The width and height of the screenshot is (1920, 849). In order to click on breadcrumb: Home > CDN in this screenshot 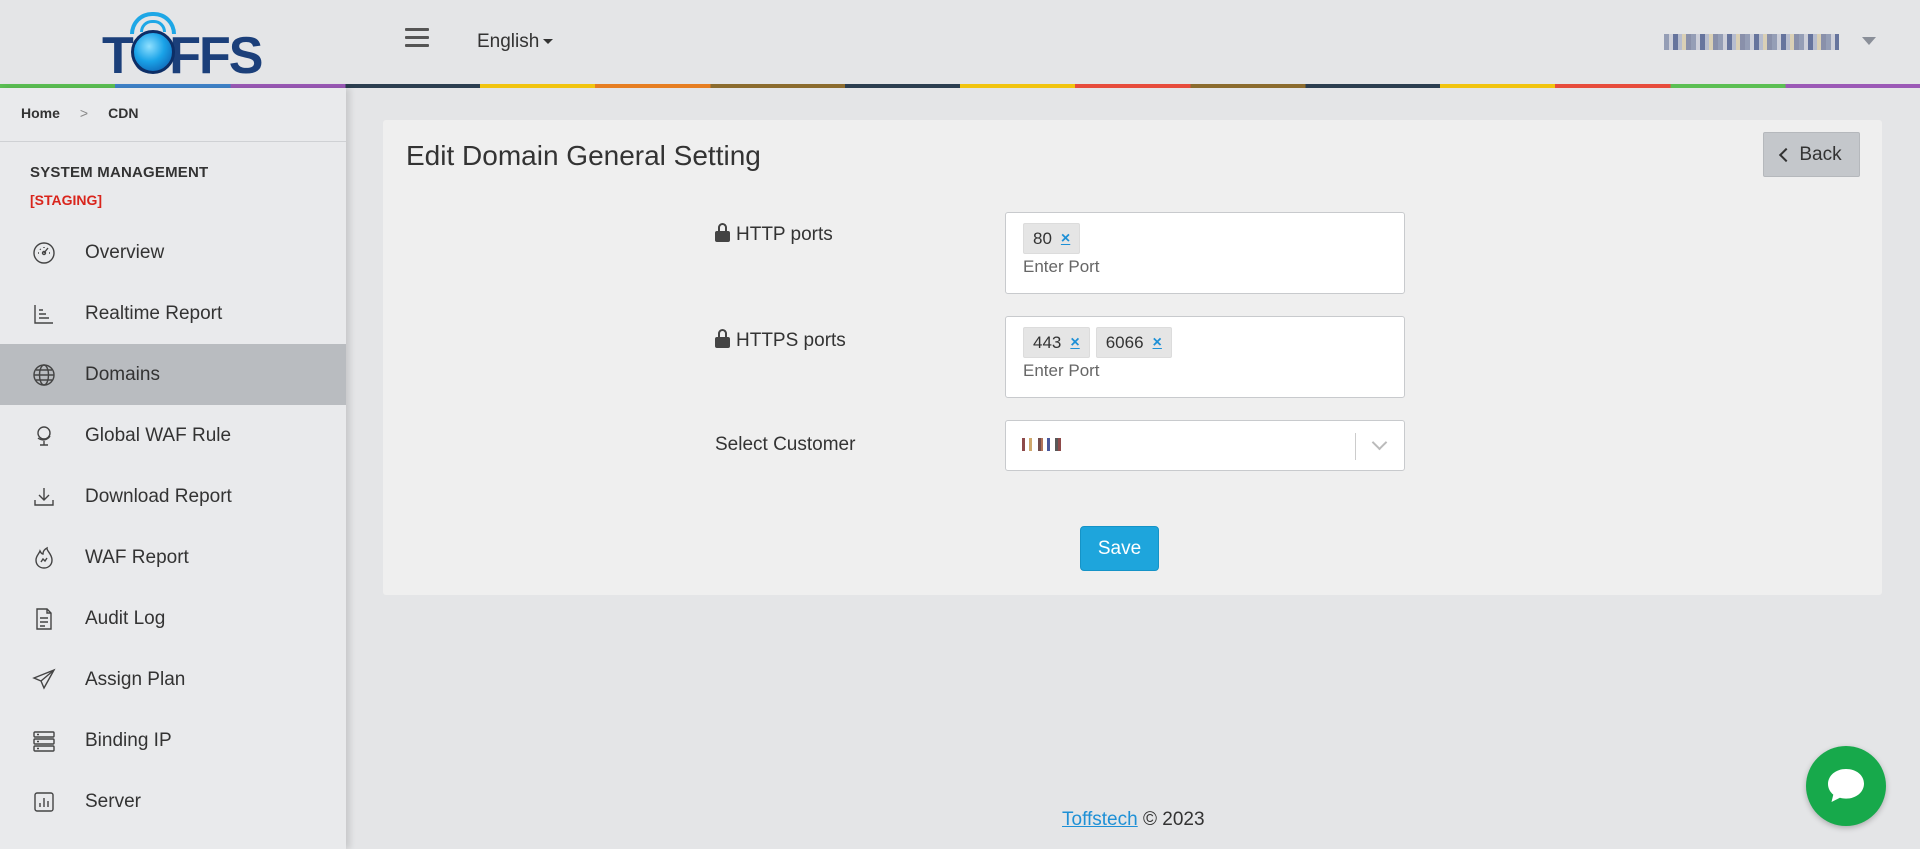, I will do `click(173, 115)`.